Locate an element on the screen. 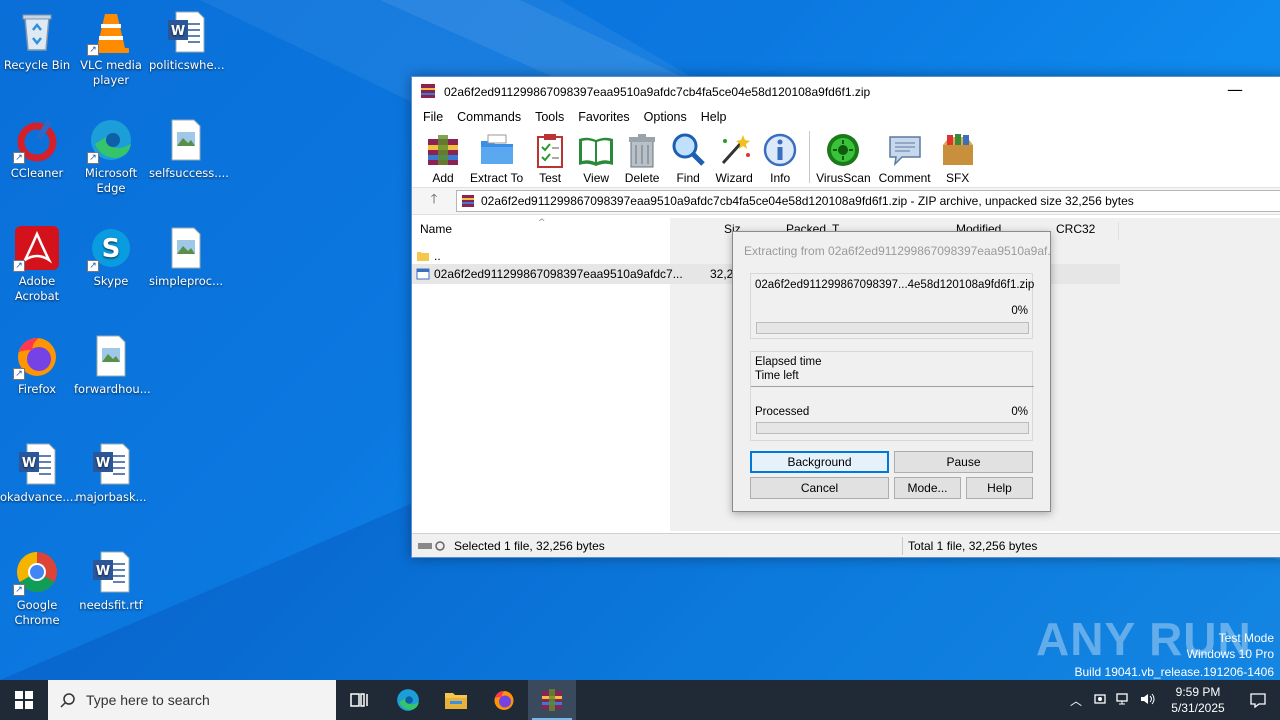 This screenshot has height=720, width=1280. file-list-name-column is located at coordinates (541, 388).